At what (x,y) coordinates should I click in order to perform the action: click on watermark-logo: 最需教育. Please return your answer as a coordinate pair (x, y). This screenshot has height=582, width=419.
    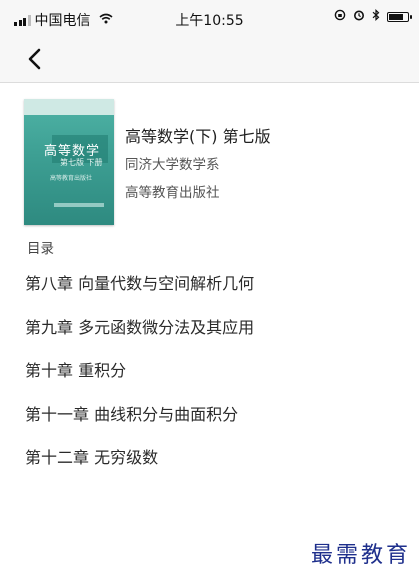
    Looking at the image, I should click on (360, 555).